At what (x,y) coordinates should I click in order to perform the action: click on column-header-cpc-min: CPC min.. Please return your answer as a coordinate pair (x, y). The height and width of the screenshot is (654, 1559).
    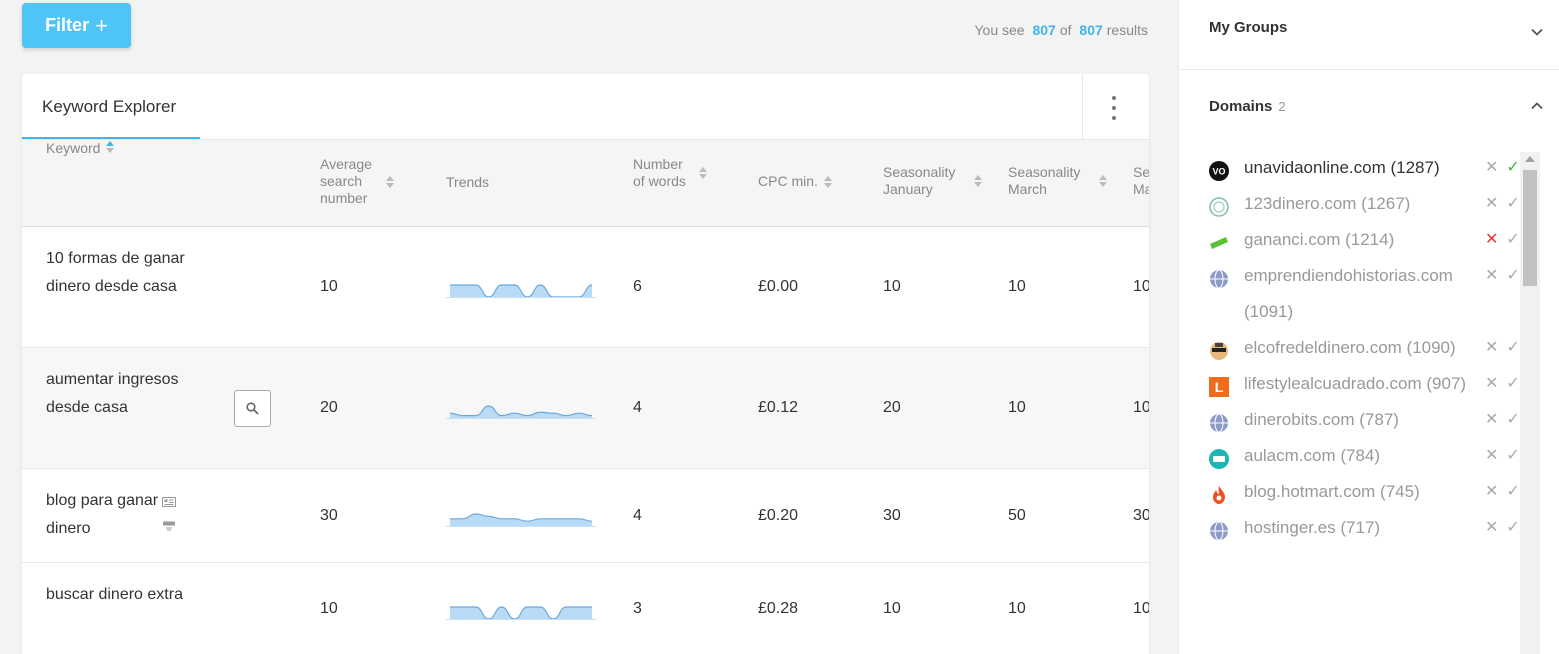
    Looking at the image, I should click on (795, 181).